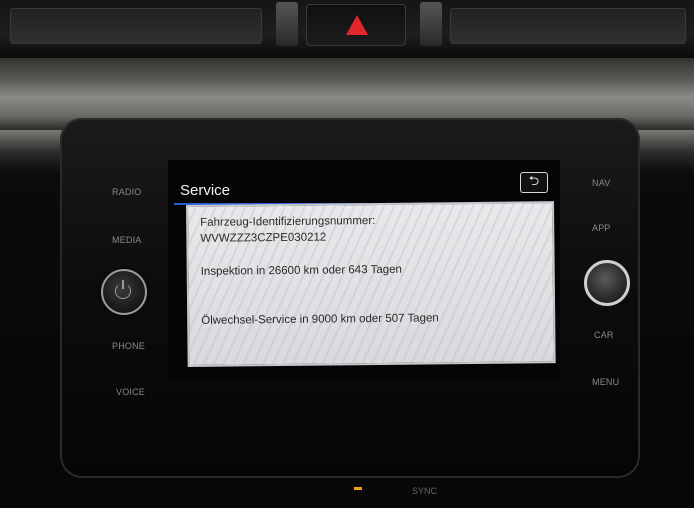 The width and height of the screenshot is (694, 508). I want to click on seat-heat-indicator, so click(358, 488).